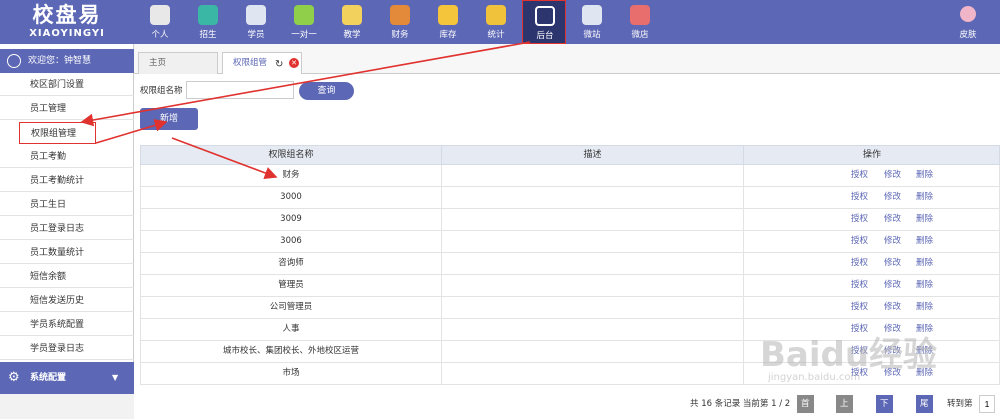  Describe the element at coordinates (14, 377) in the screenshot. I see `gear-icon: ⚙` at that location.